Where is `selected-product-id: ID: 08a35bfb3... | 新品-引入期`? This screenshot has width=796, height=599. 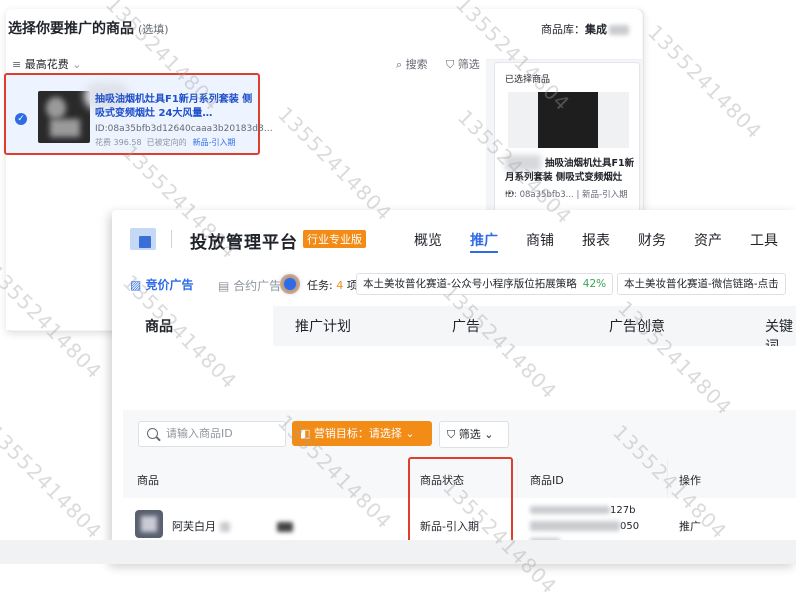 selected-product-id: ID: 08a35bfb3... | 新品-引入期 is located at coordinates (566, 195).